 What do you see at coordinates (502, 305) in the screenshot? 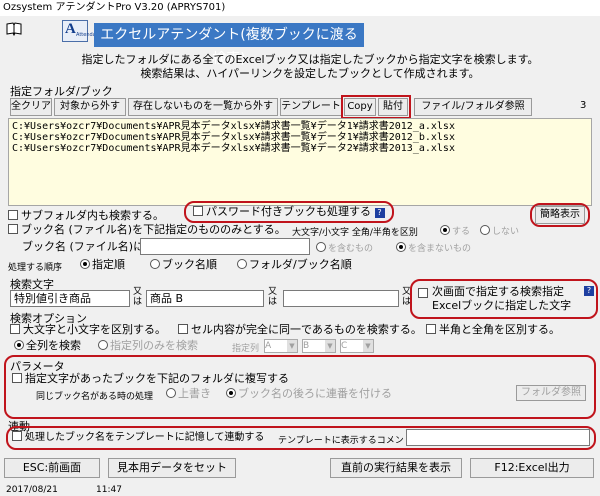
I see `next-screen-label-2: Excelブックに指定した文字` at bounding box center [502, 305].